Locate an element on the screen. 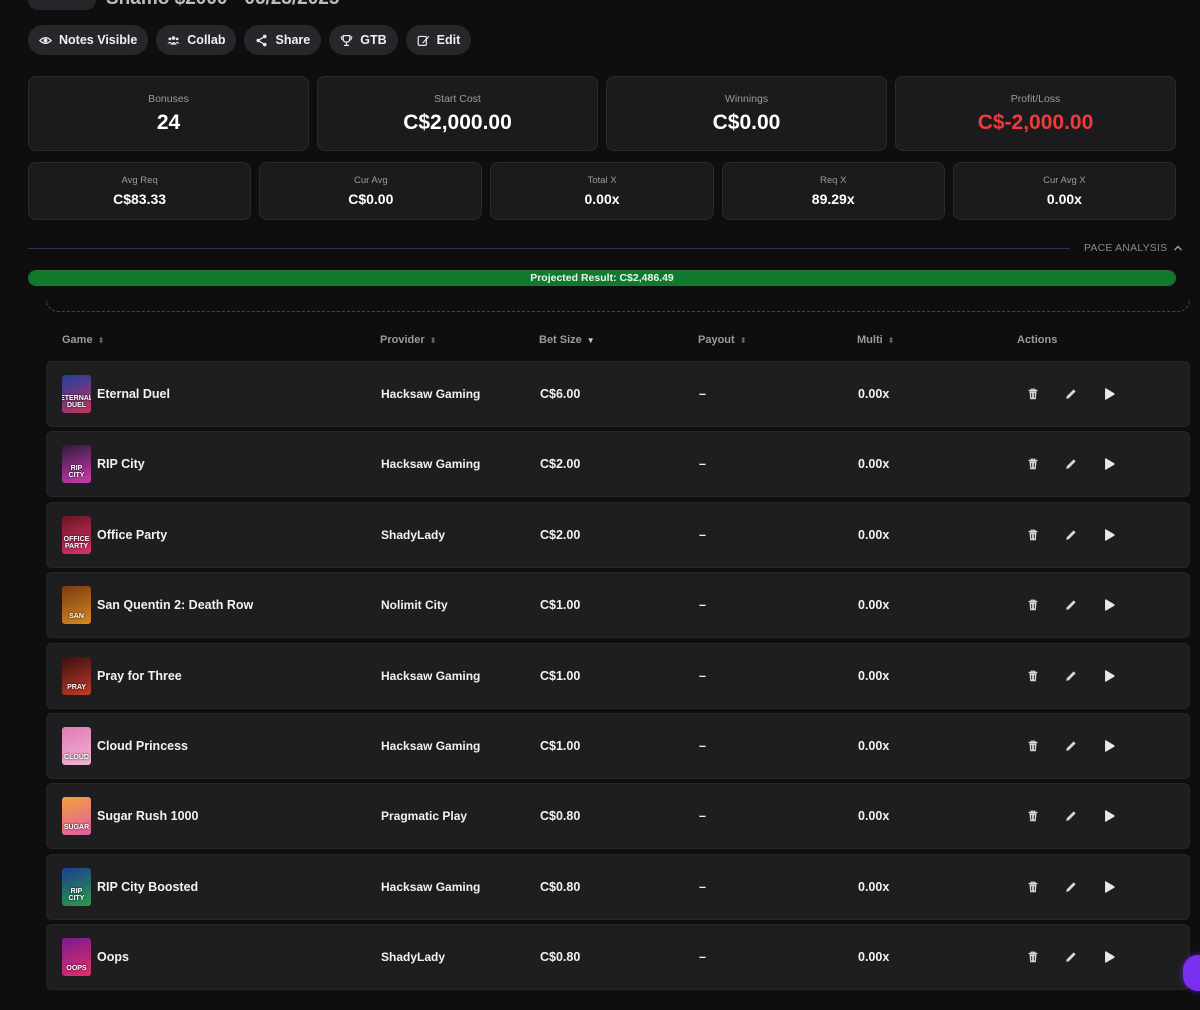  stat-label: Bonuses is located at coordinates (168, 98).